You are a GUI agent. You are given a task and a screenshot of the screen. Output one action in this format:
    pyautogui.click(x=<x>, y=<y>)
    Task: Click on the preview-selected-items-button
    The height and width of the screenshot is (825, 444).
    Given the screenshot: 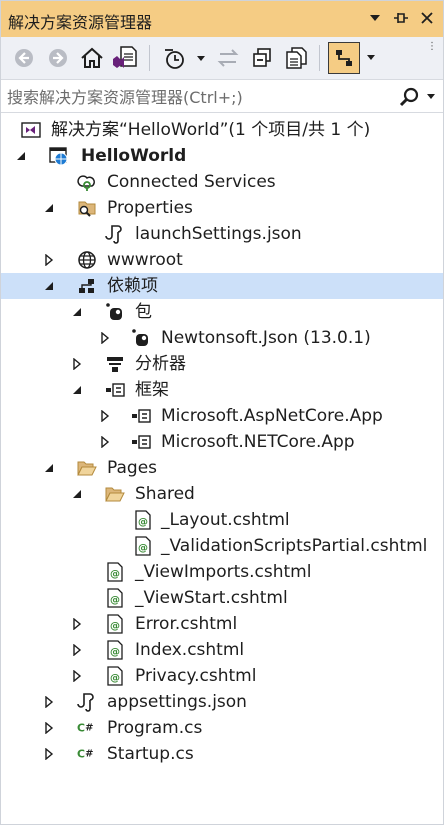 What is the action you would take?
    pyautogui.click(x=344, y=58)
    